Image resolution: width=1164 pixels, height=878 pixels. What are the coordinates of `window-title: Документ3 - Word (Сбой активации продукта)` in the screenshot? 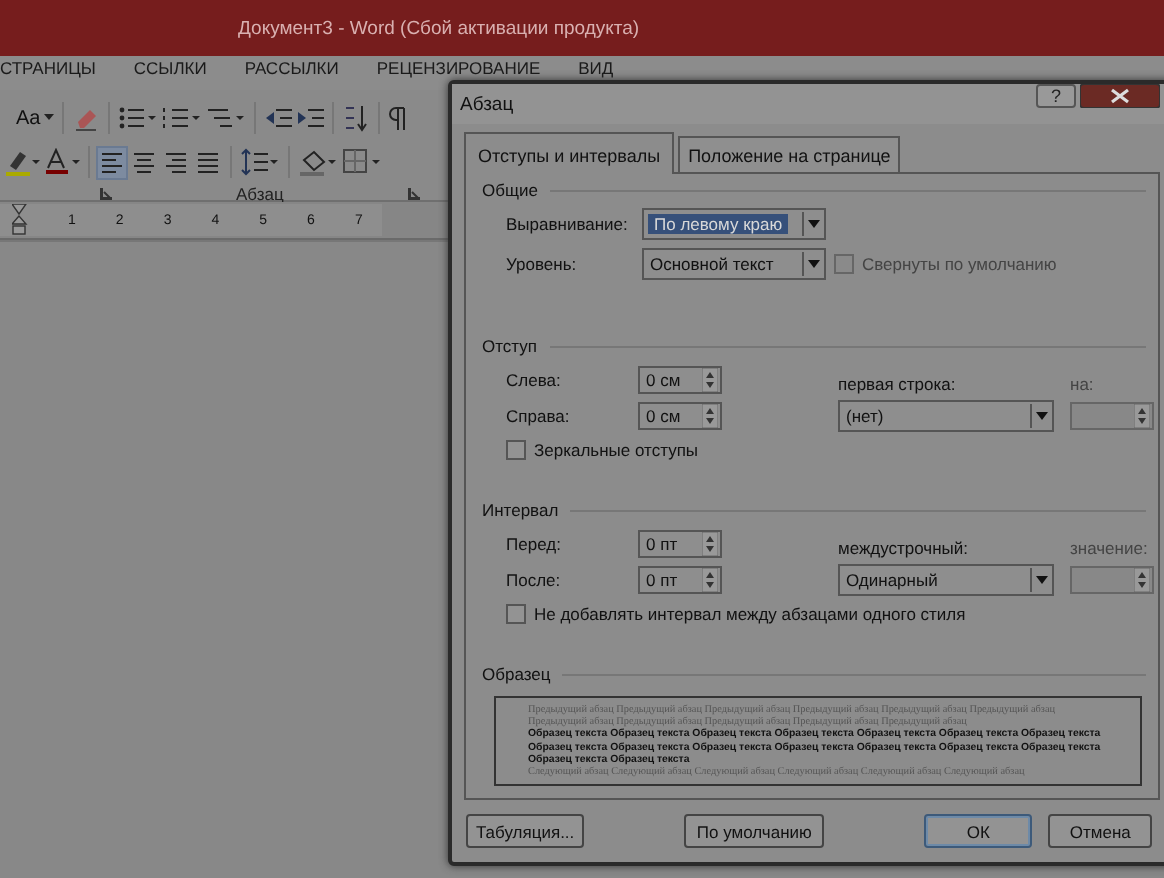 It's located at (439, 28).